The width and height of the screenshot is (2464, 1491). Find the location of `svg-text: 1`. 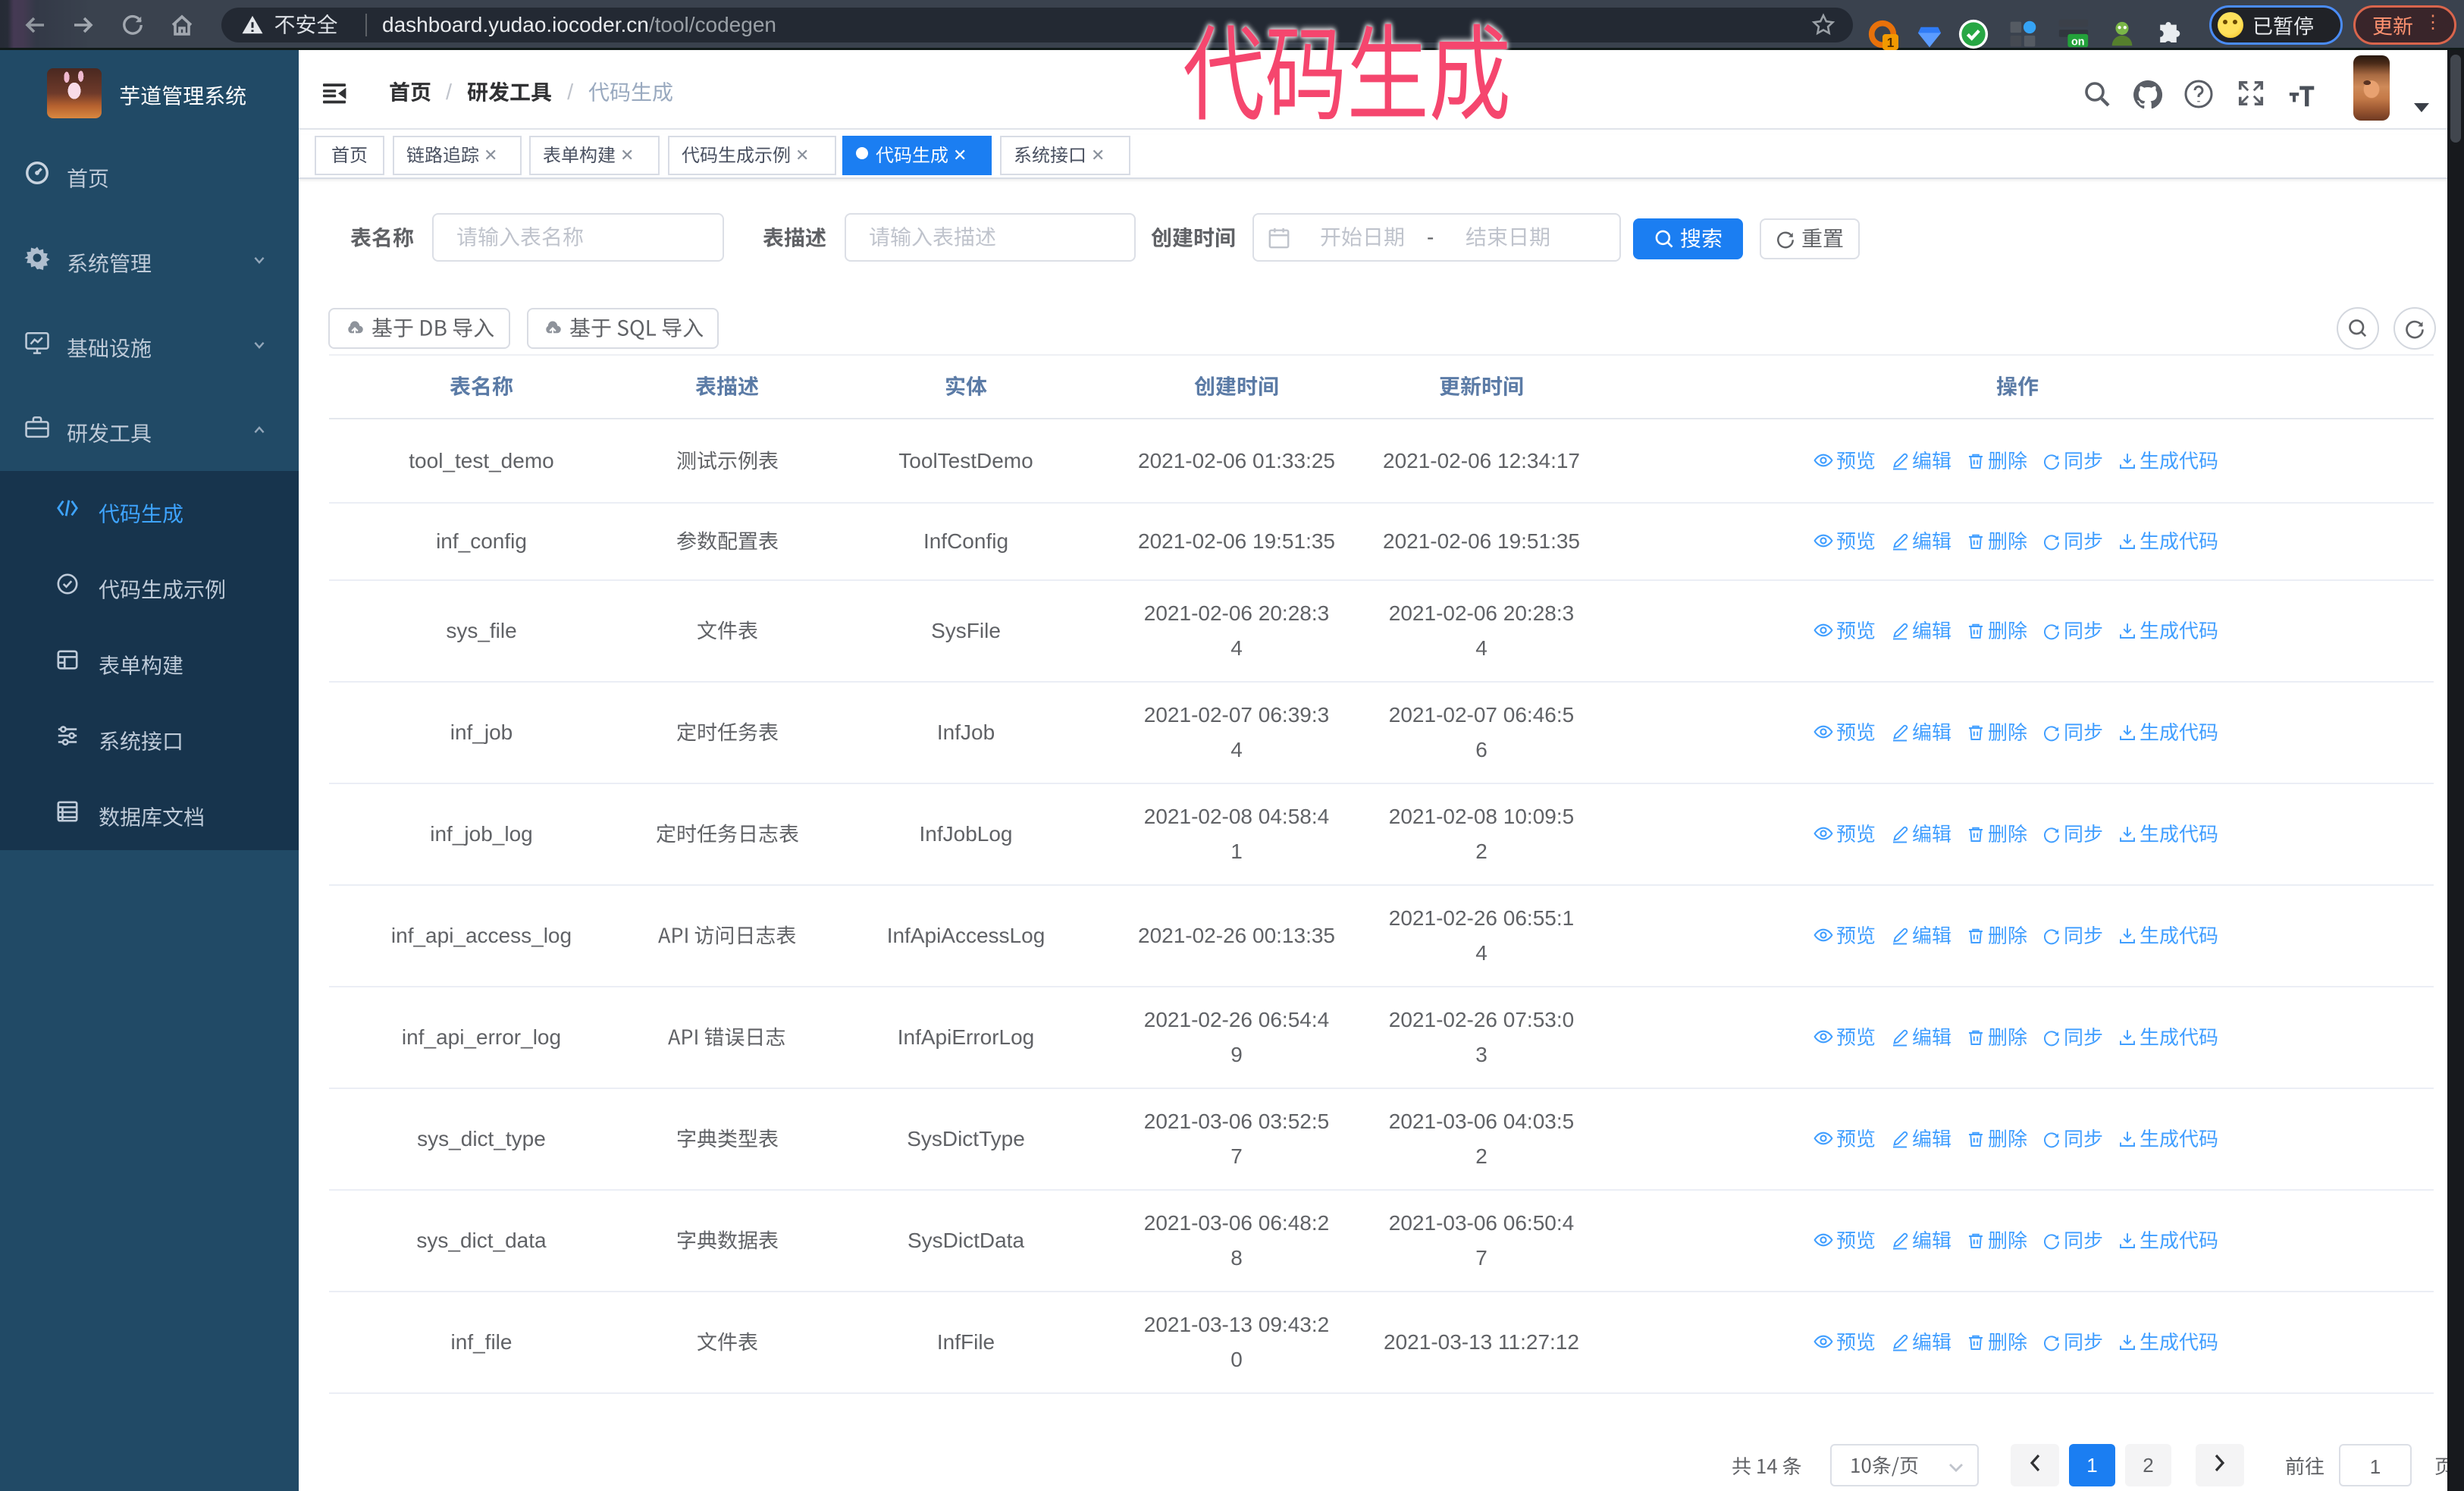

svg-text: 1 is located at coordinates (1891, 42).